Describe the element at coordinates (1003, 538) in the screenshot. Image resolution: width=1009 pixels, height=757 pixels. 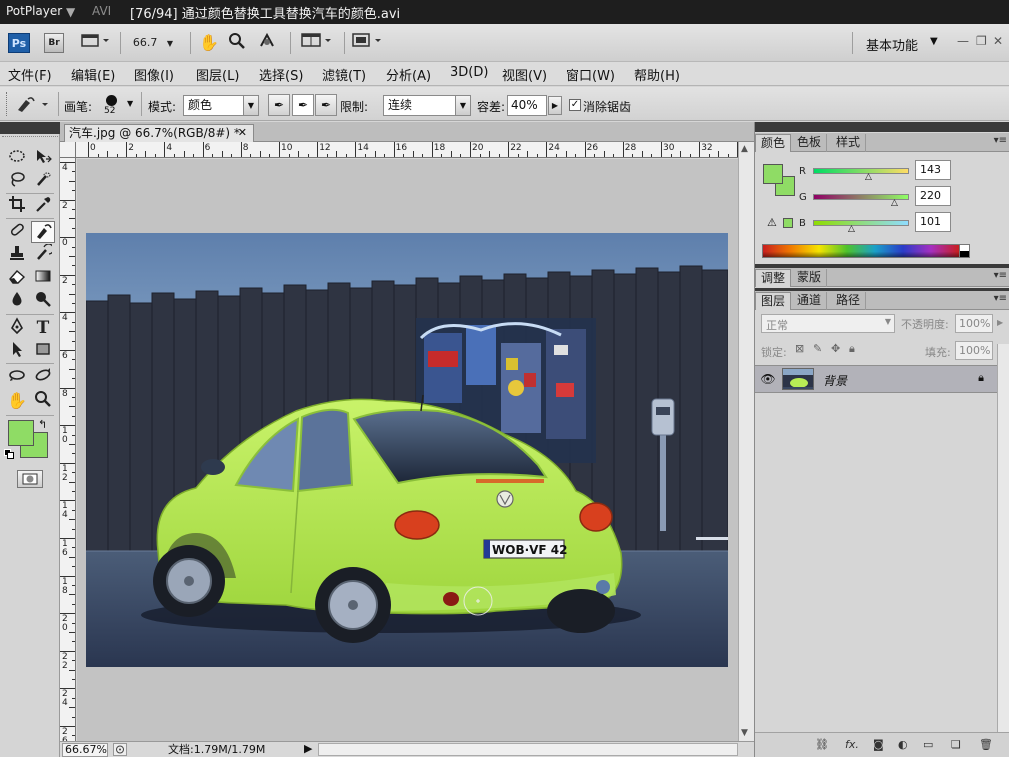
I see `layers-scrollbar` at that location.